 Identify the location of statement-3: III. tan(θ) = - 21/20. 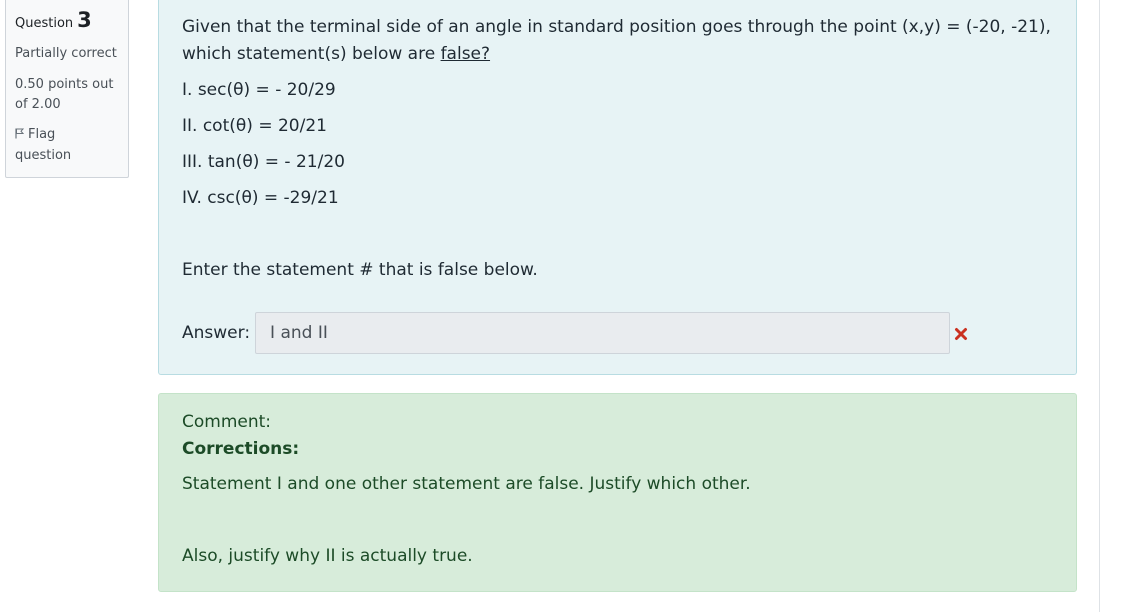
(263, 162).